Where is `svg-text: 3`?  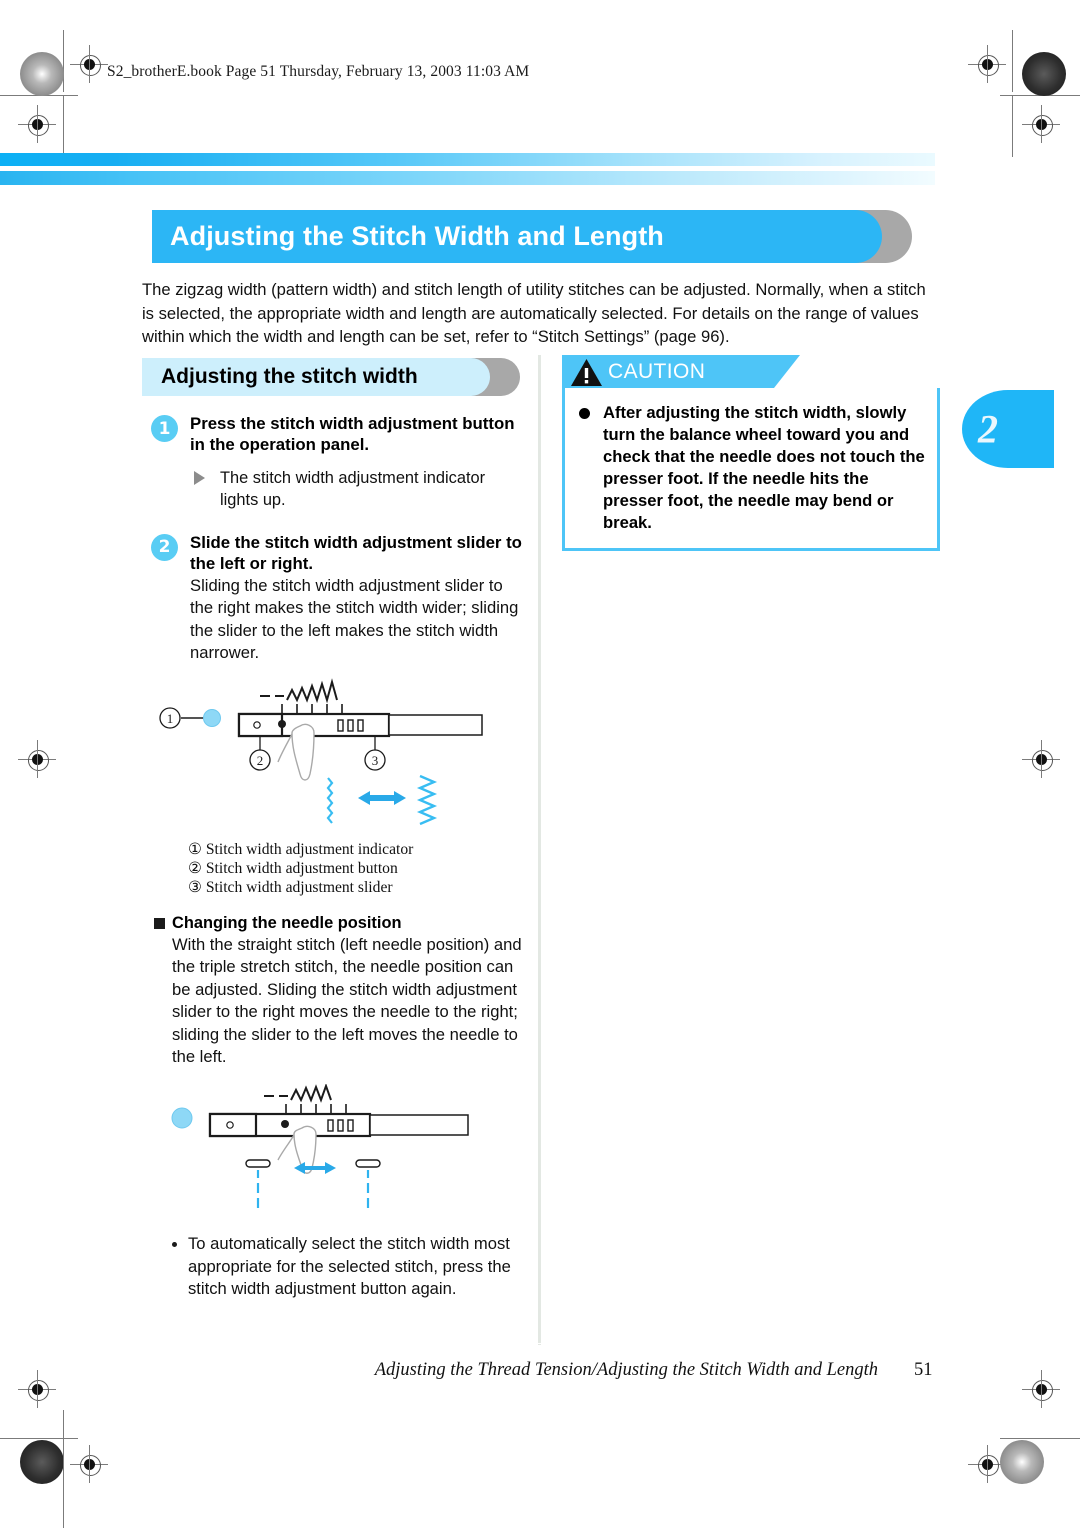 svg-text: 3 is located at coordinates (375, 760).